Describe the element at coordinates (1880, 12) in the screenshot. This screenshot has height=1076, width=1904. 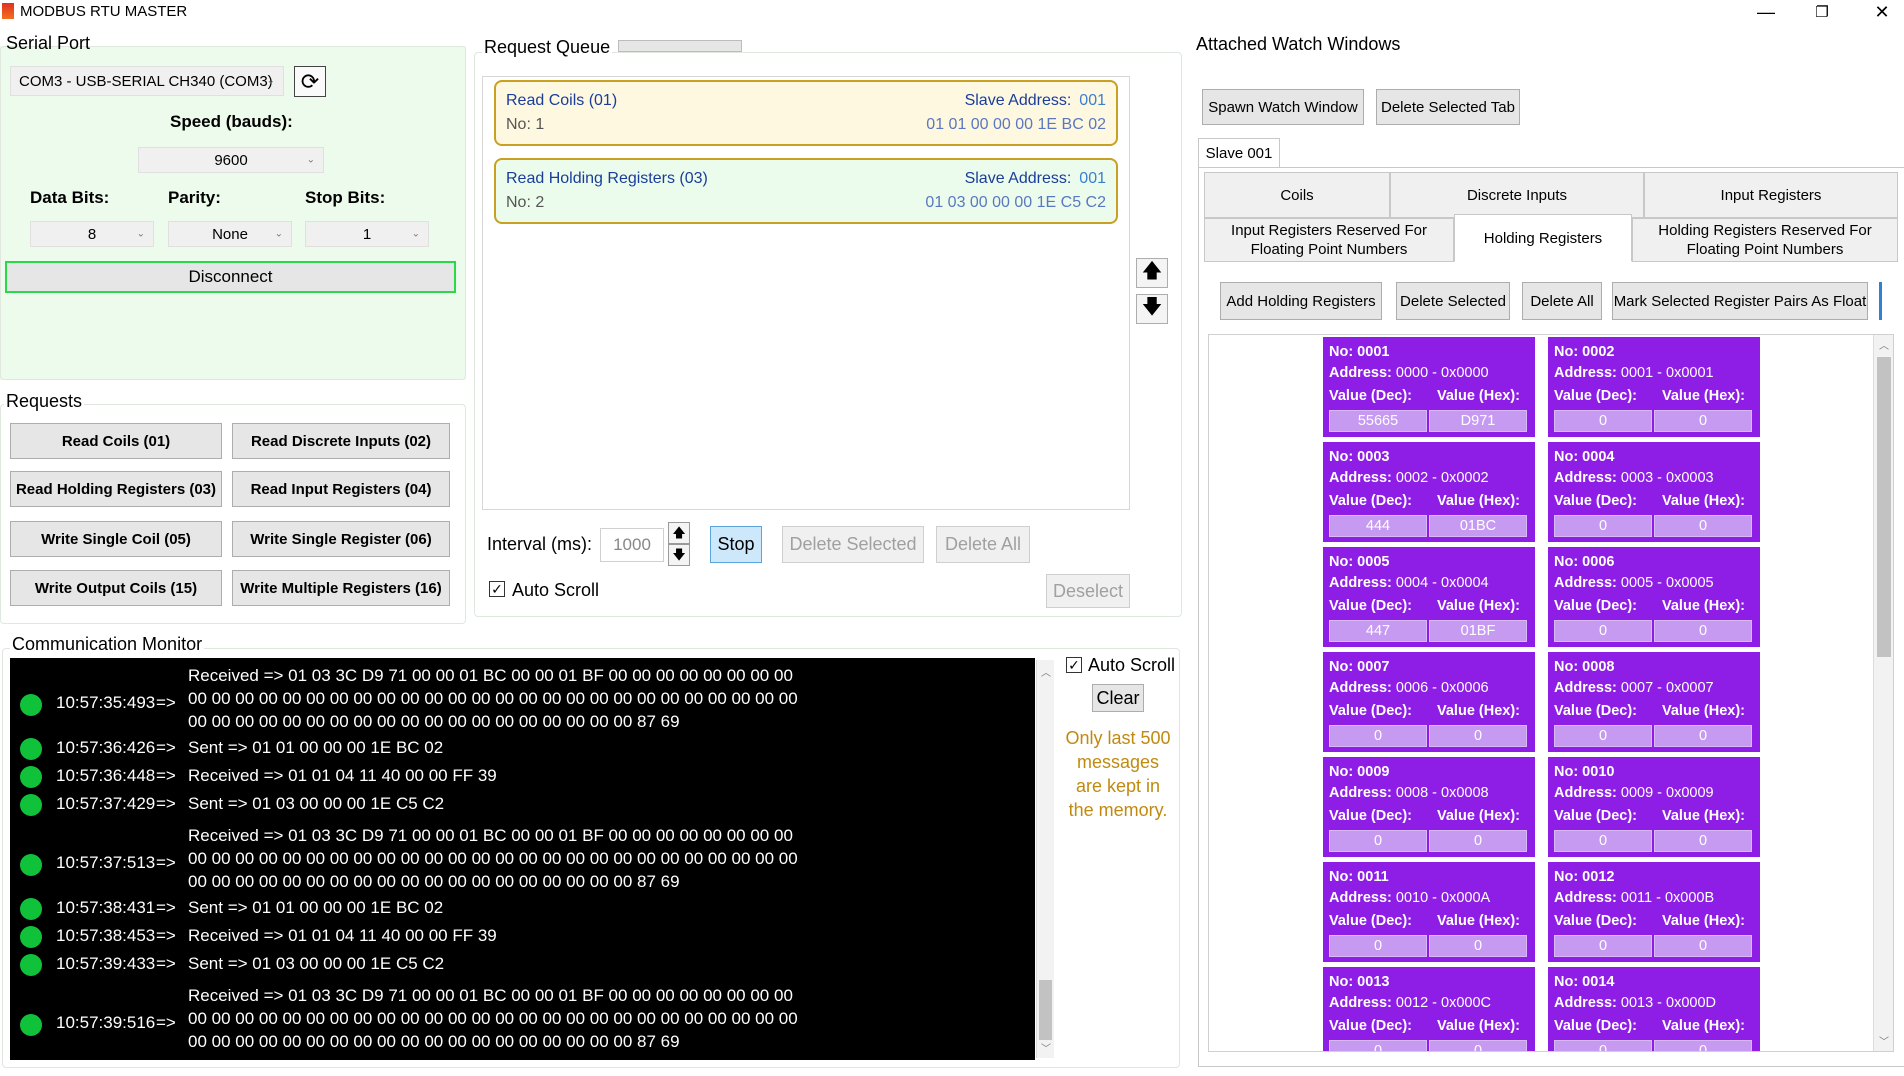
I see `close-button: ✕` at that location.